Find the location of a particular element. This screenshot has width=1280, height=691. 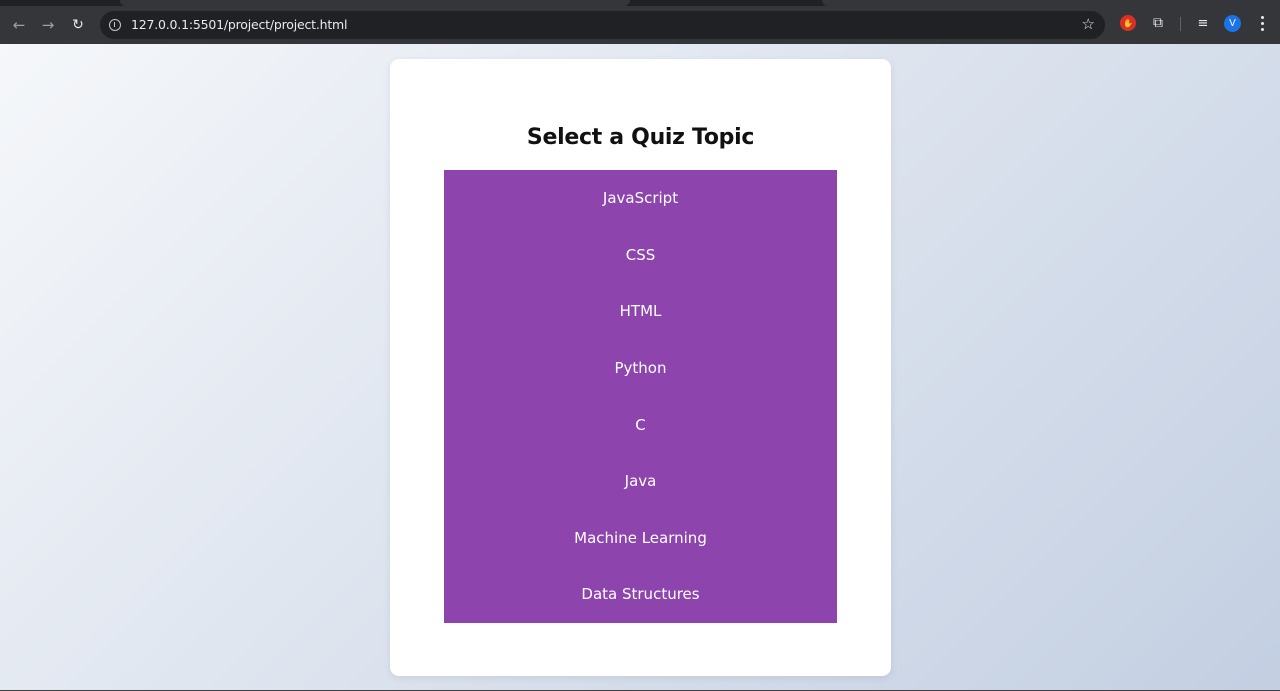

topic-item-machine-learning: Machine Learning is located at coordinates (640, 538).